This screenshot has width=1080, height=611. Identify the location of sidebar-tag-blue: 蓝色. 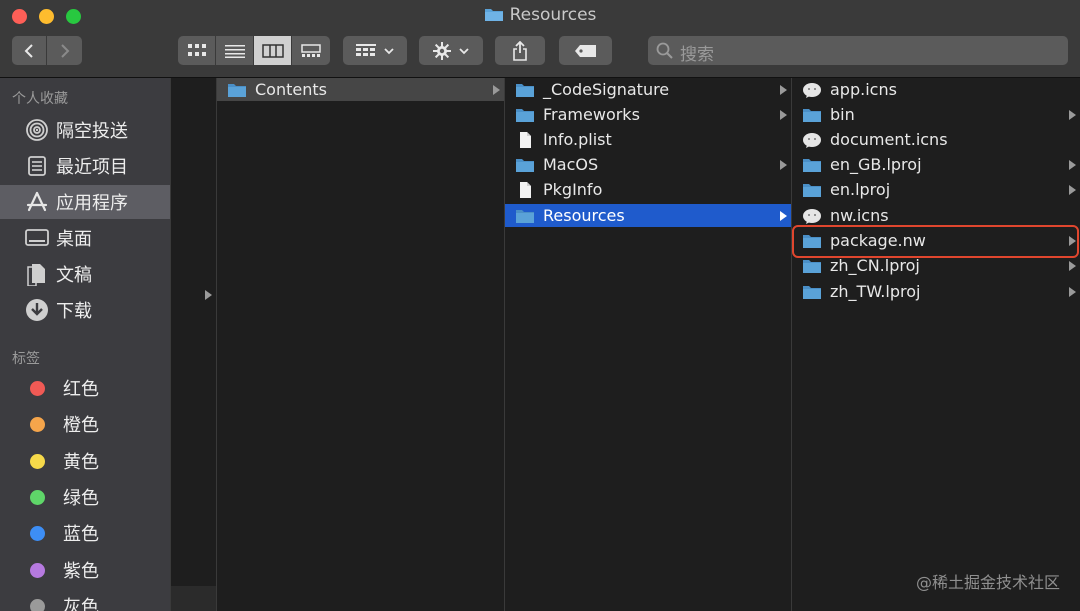
(85, 533).